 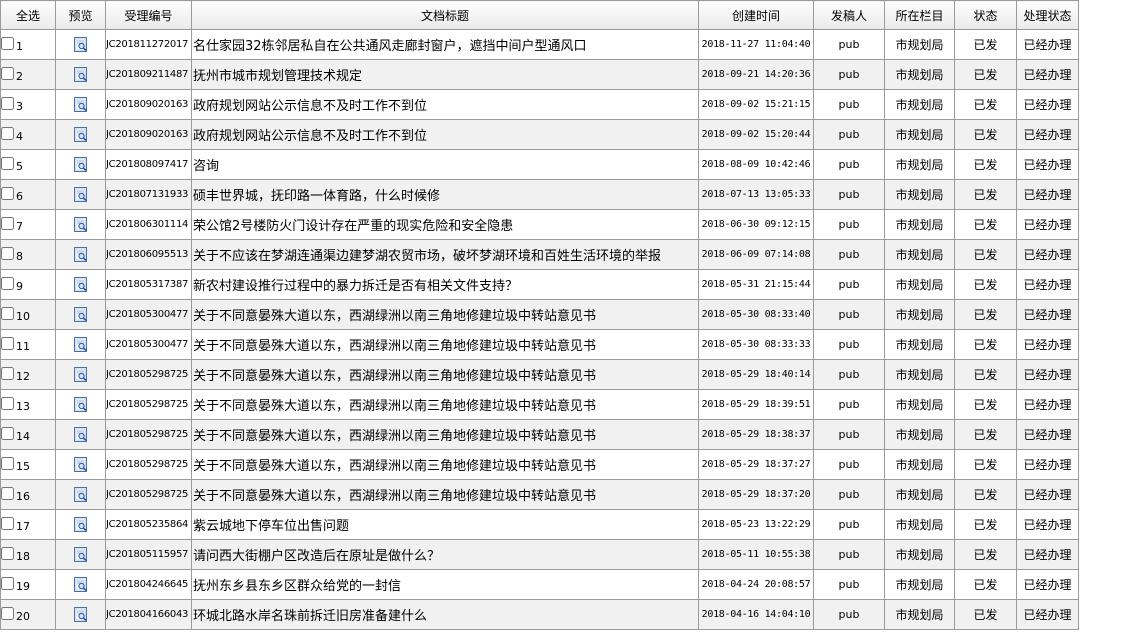 What do you see at coordinates (539, 15) in the screenshot?
I see `table-header-row: 全选 预览 受理编号 文档标题 创建时间 发稿人 所在栏目 状态 处理状态` at bounding box center [539, 15].